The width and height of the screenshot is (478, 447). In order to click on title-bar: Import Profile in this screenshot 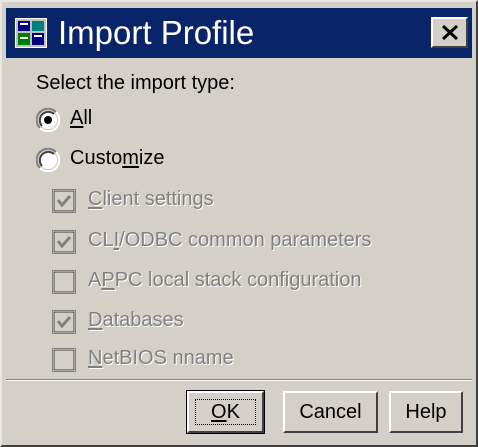, I will do `click(239, 33)`.